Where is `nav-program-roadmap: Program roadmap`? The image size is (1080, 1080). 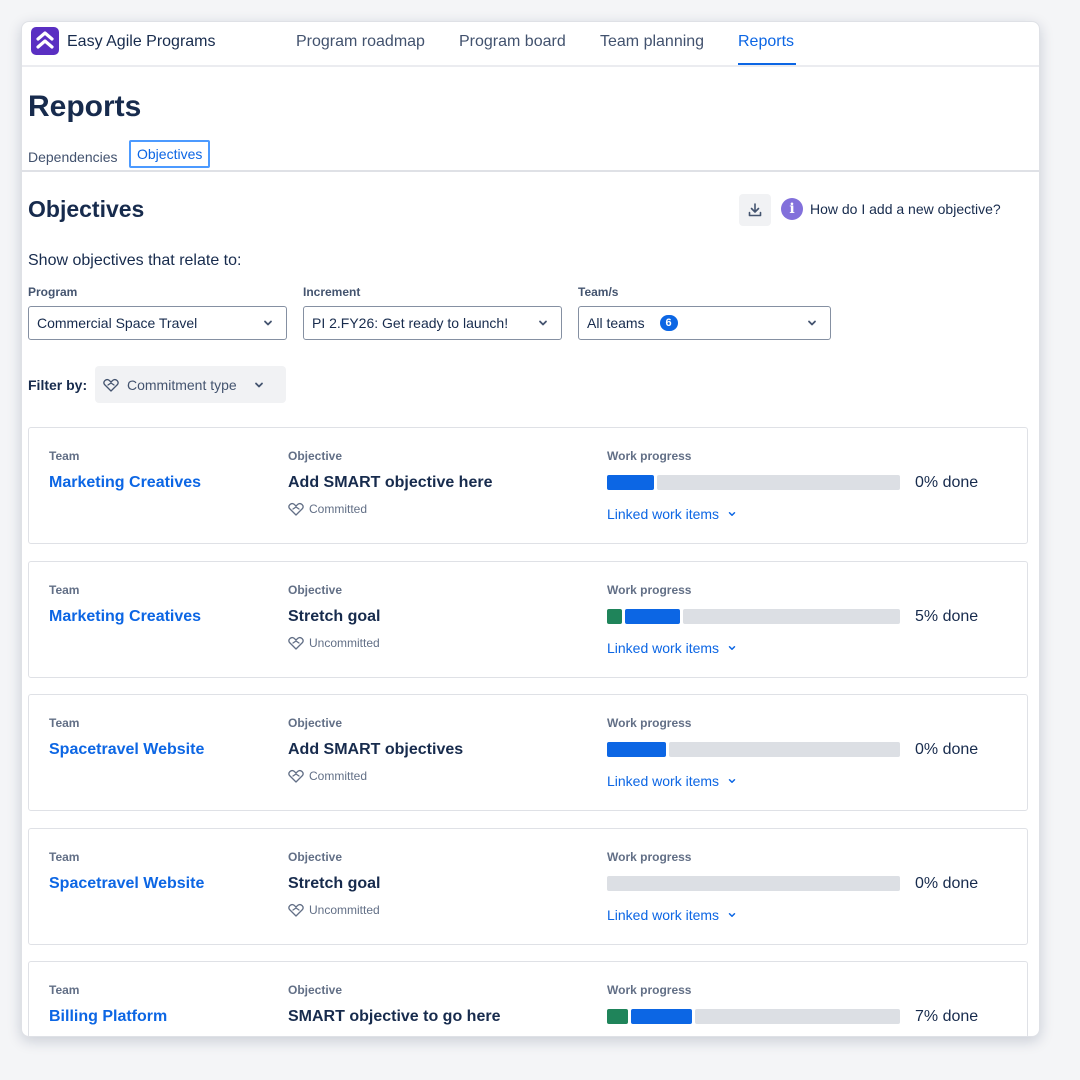 nav-program-roadmap: Program roadmap is located at coordinates (360, 42).